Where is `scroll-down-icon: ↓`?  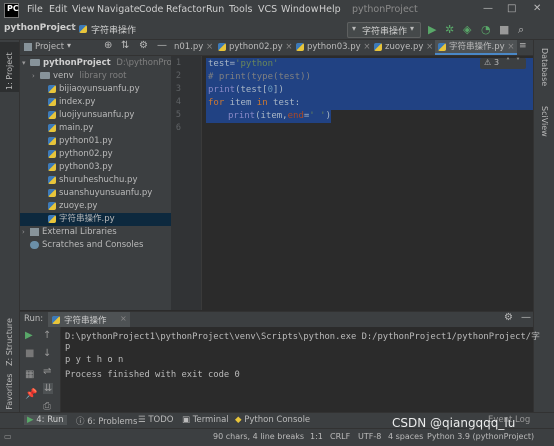 scroll-down-icon: ↓ is located at coordinates (47, 353).